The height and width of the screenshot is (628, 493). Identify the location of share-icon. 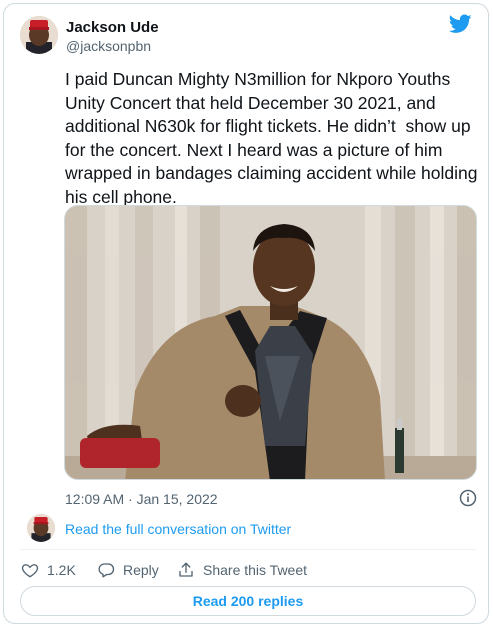
(186, 569).